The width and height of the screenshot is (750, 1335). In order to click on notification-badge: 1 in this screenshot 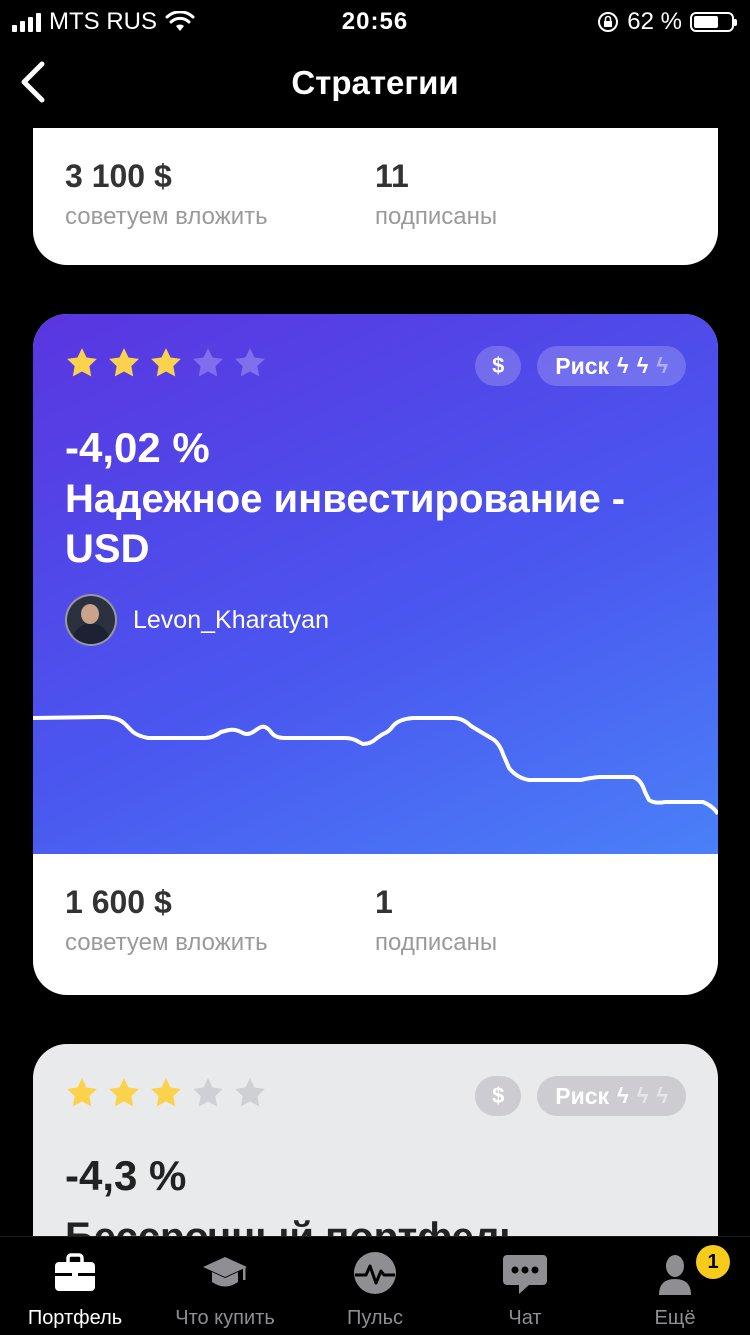, I will do `click(713, 1262)`.